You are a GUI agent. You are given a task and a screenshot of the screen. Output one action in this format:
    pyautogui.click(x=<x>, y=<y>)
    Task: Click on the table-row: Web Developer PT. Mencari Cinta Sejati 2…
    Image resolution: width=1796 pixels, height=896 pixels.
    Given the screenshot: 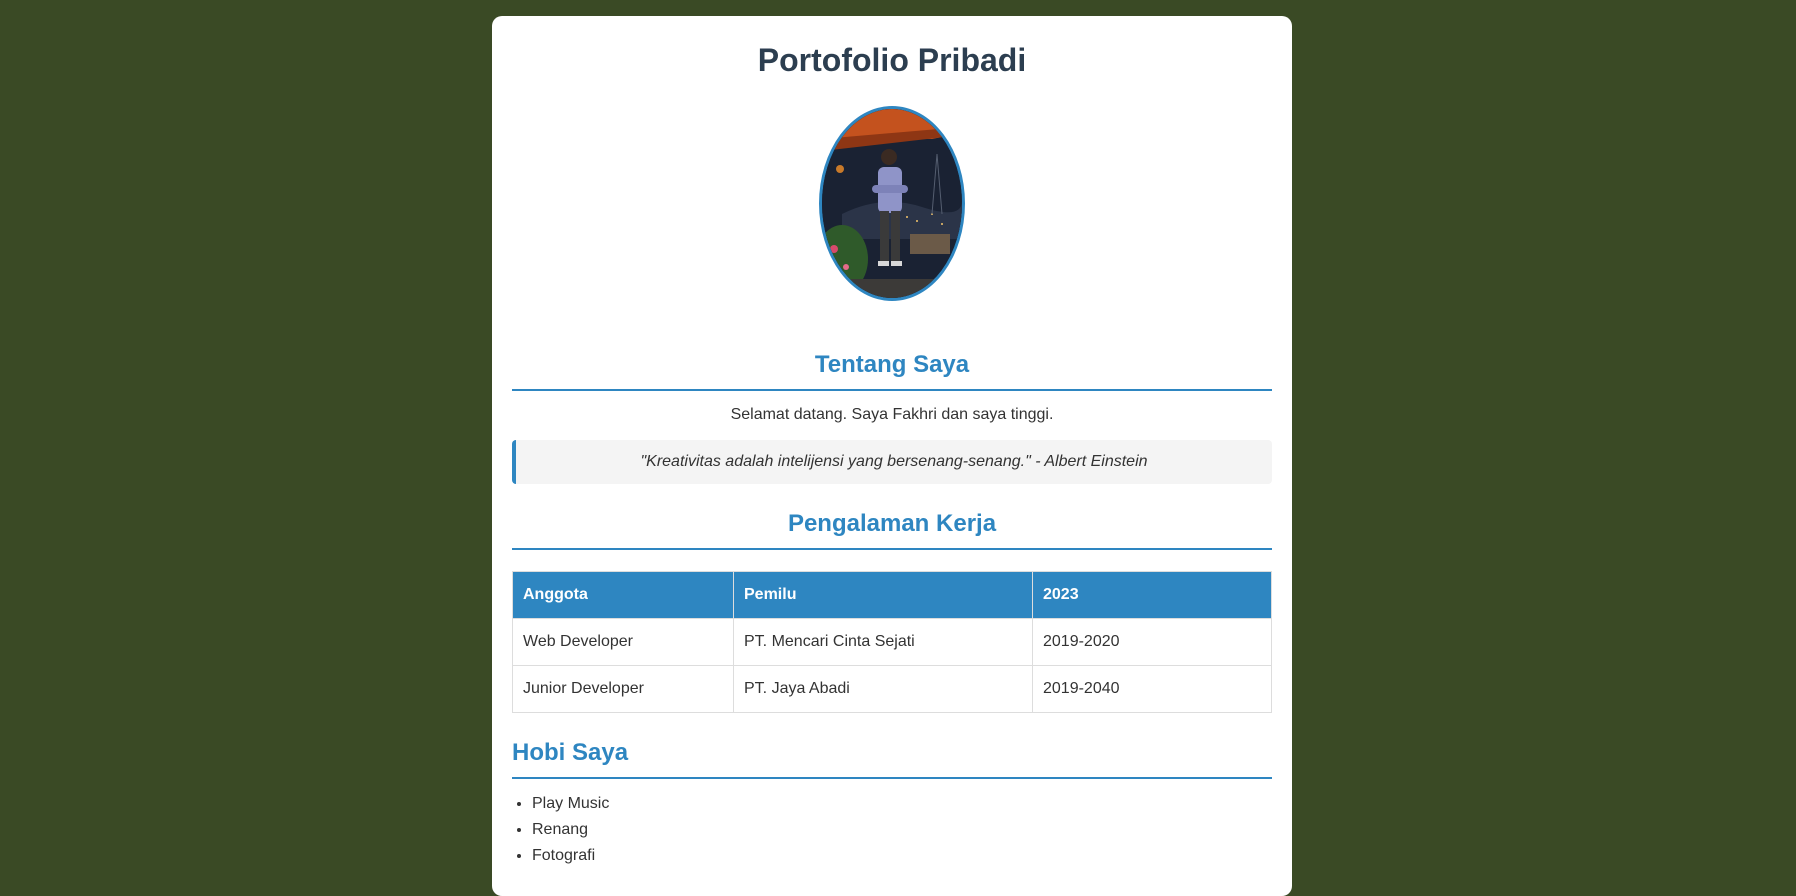 What is the action you would take?
    pyautogui.click(x=892, y=642)
    